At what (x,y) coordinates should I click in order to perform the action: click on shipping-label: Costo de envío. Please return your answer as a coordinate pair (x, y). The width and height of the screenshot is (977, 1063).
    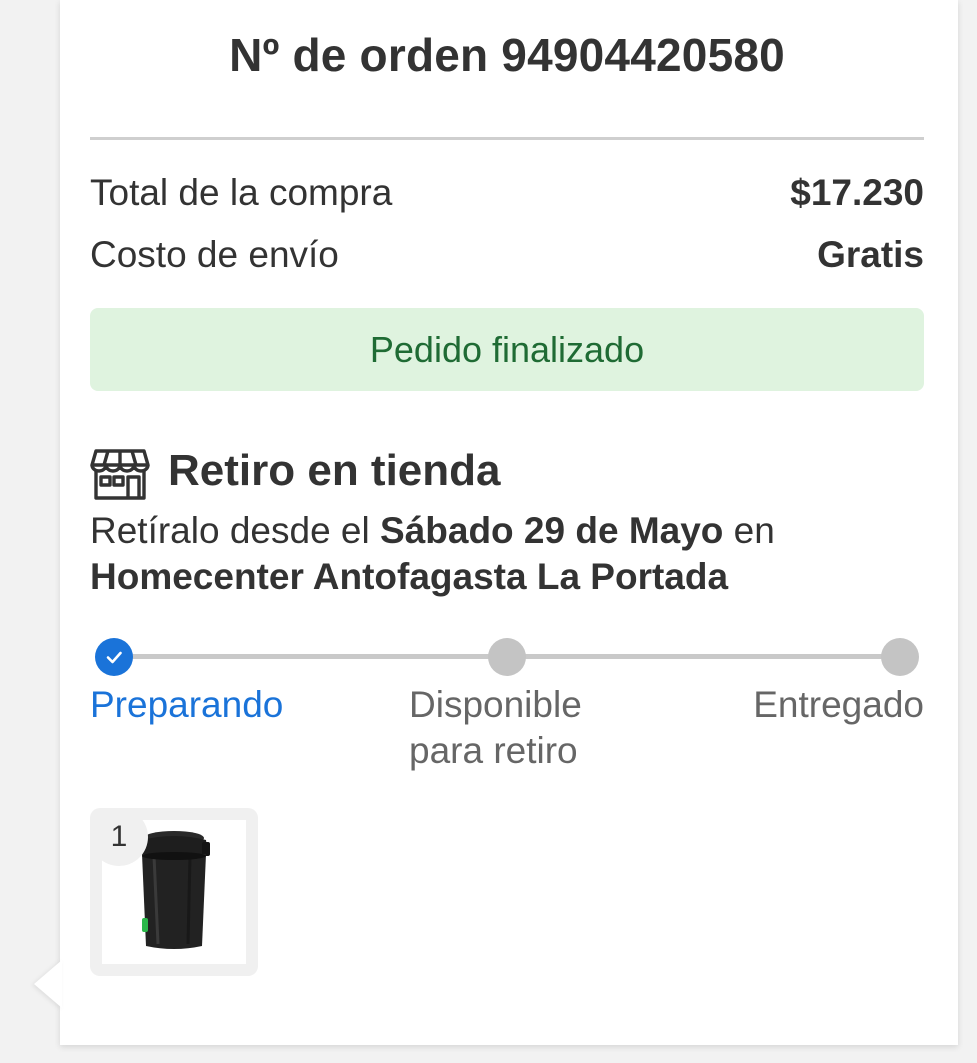
    Looking at the image, I should click on (214, 254).